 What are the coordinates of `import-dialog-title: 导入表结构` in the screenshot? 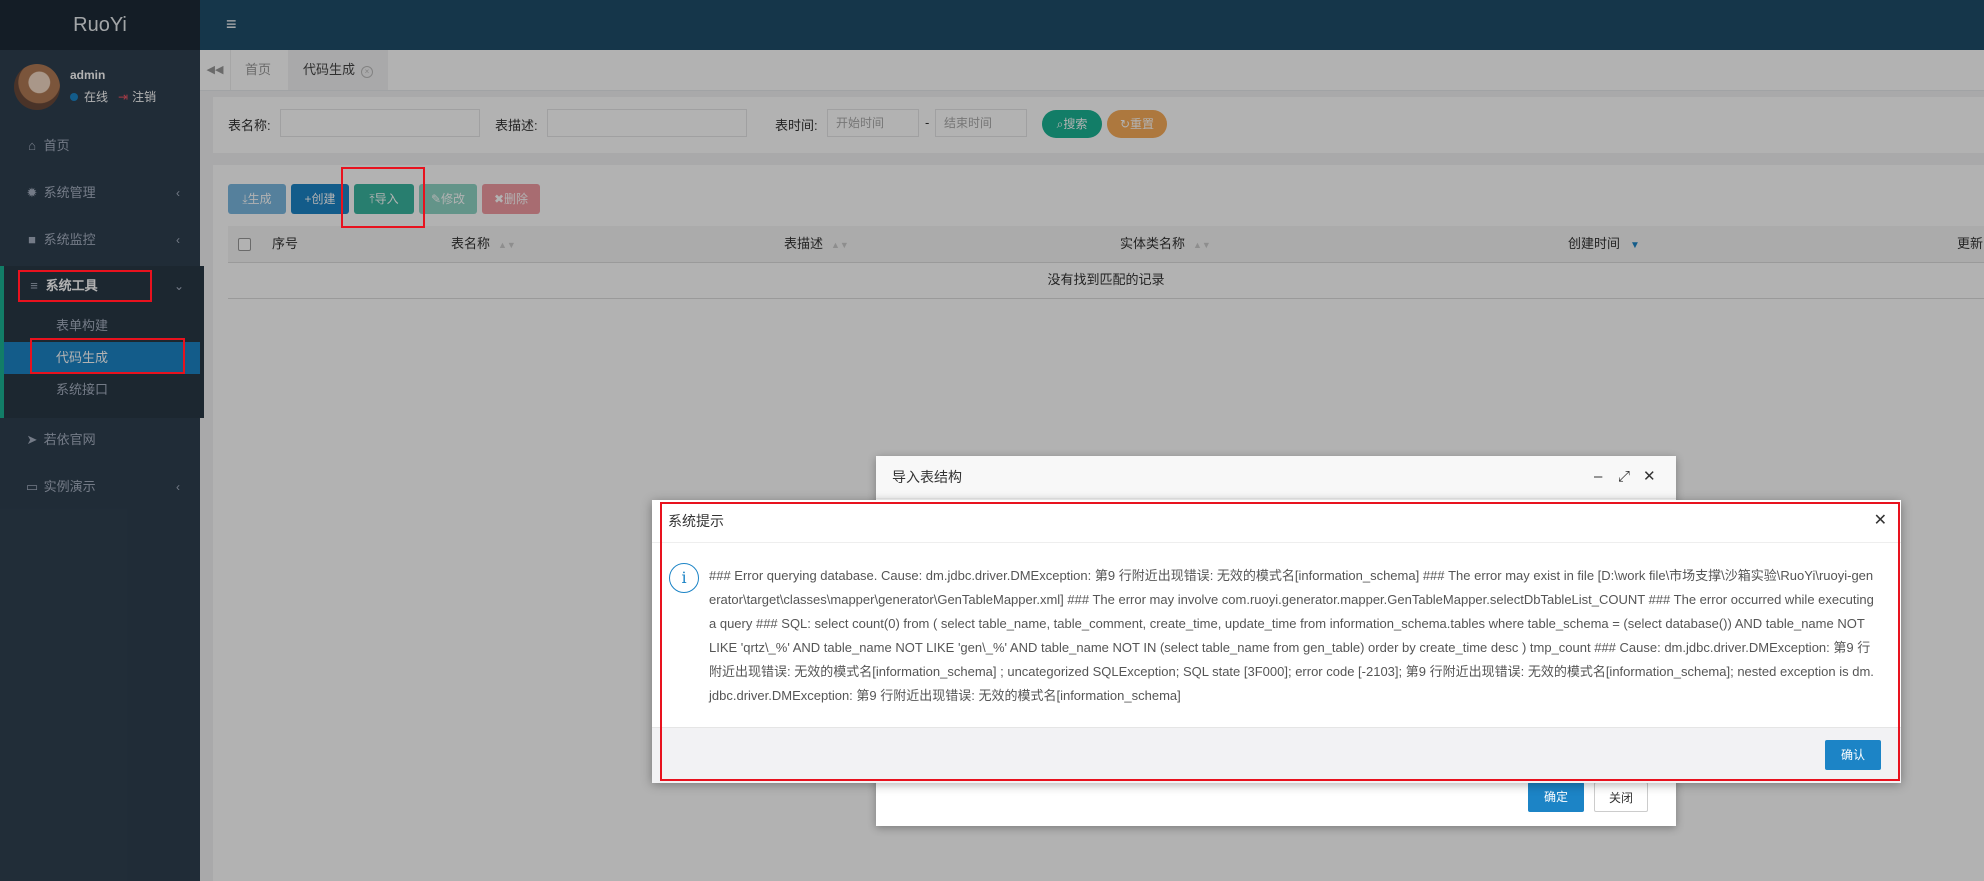 It's located at (1276, 477).